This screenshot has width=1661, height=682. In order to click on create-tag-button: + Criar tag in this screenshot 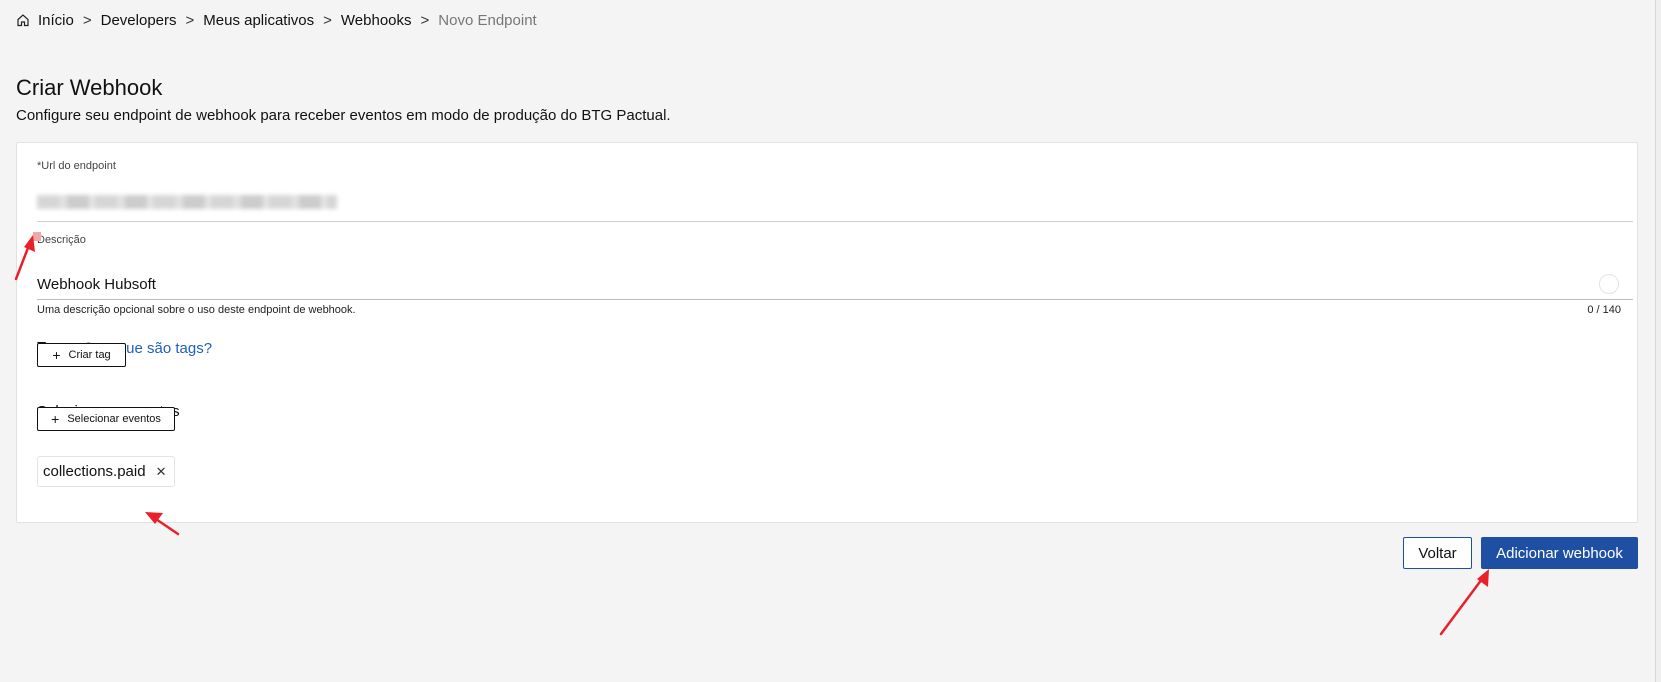, I will do `click(81, 355)`.